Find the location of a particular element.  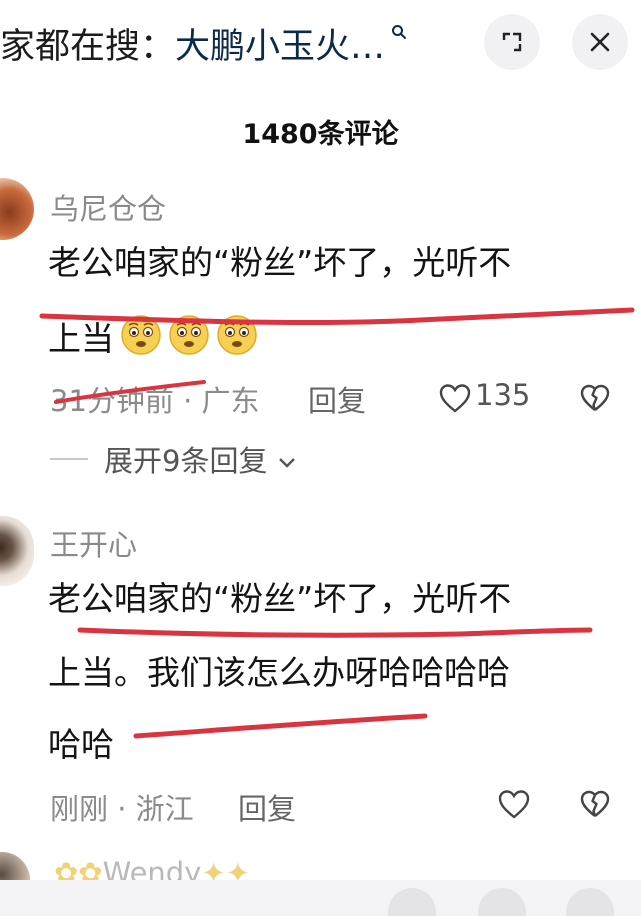

comment-time-location: 31分钟前 · 广东 is located at coordinates (155, 401).